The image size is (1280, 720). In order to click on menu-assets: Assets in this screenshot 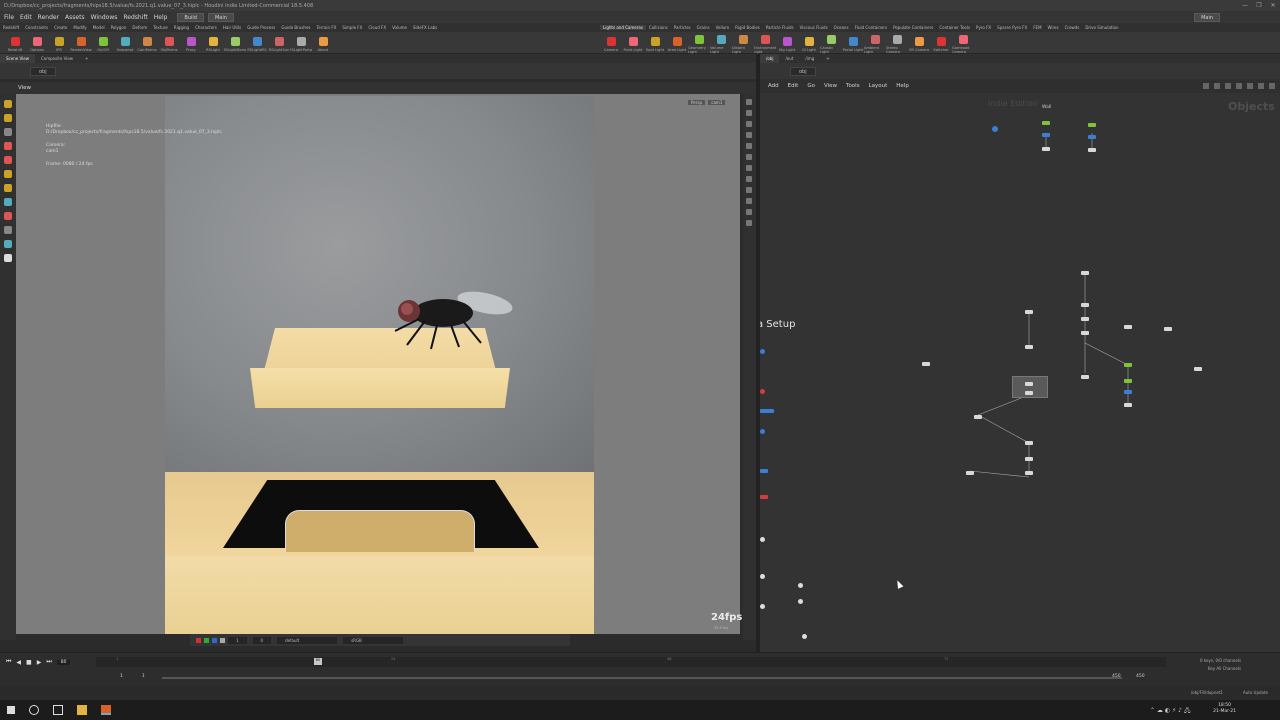, I will do `click(75, 17)`.